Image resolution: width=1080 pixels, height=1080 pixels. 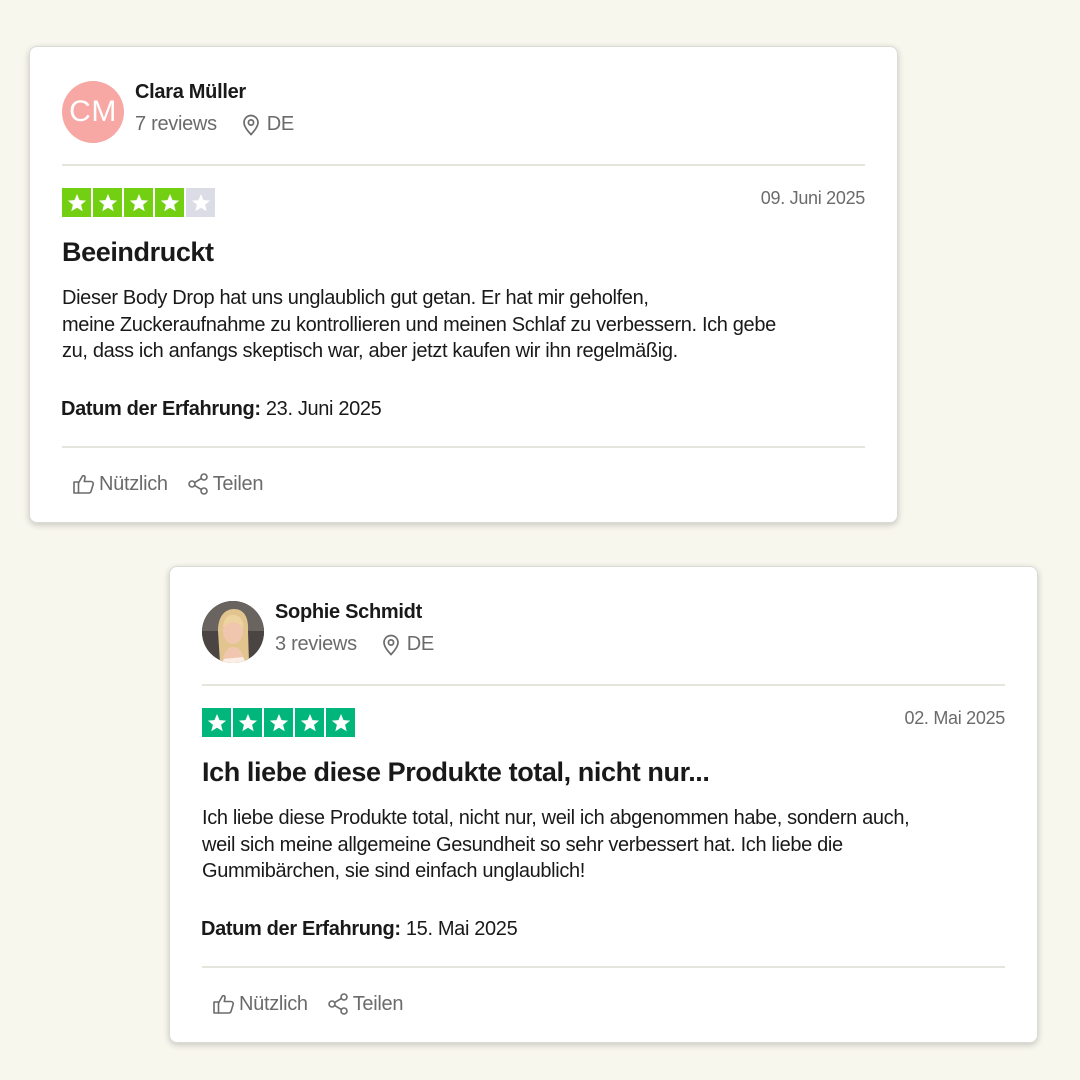 What do you see at coordinates (323, 409) in the screenshot?
I see `experience-date-value: 23. Juni 2025` at bounding box center [323, 409].